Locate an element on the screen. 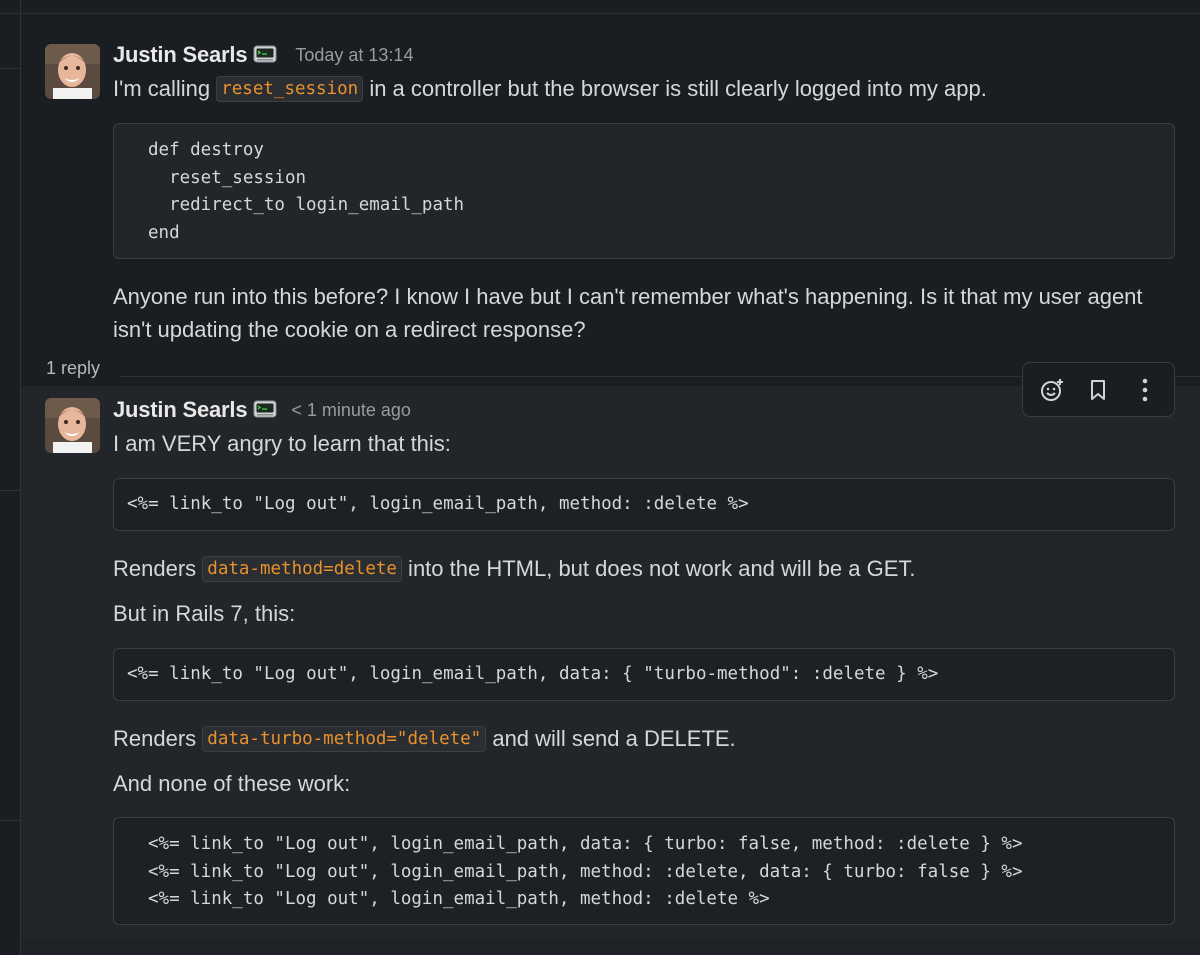  left-rail is located at coordinates (20, 477).